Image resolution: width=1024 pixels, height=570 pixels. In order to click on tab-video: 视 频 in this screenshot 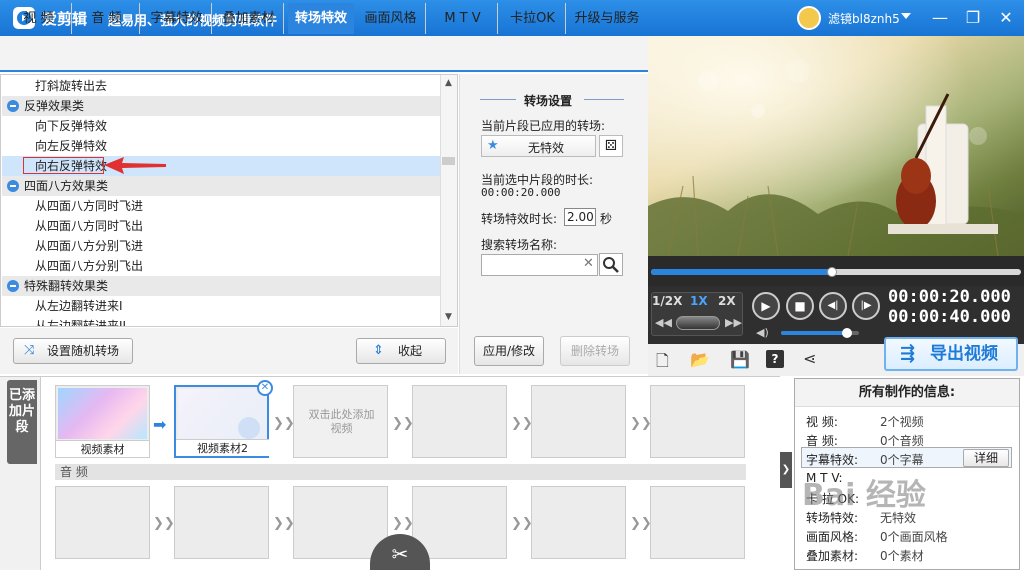, I will do `click(39, 18)`.